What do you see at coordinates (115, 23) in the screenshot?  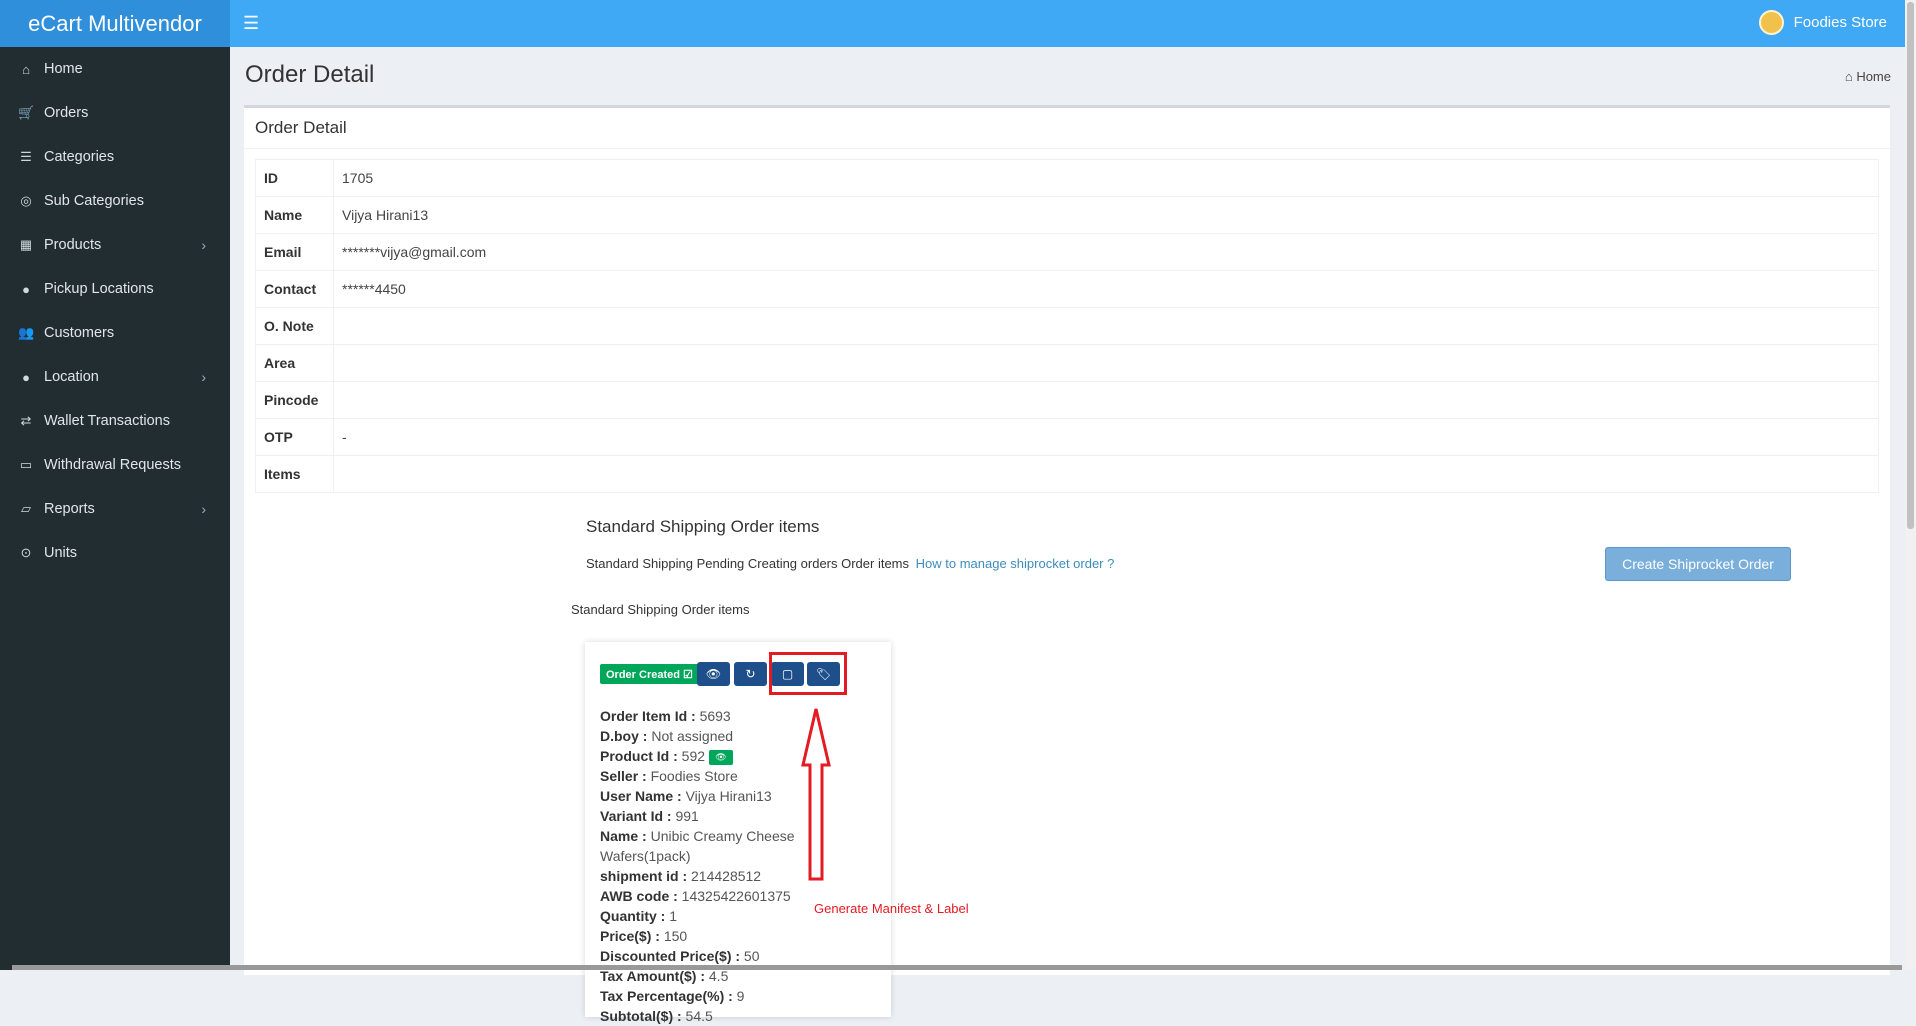 I see `app-logo: eCart Multivendor` at bounding box center [115, 23].